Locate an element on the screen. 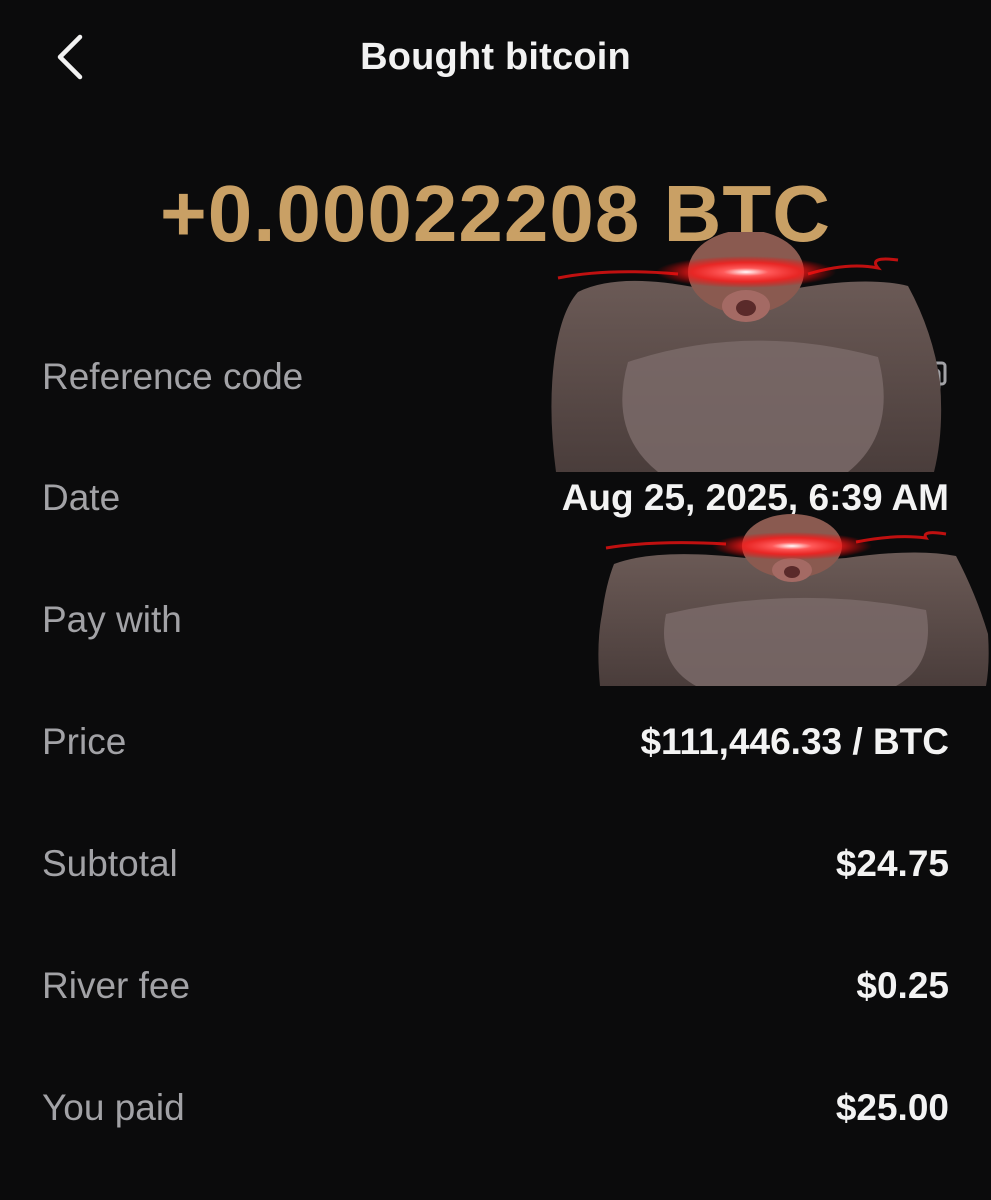 Image resolution: width=991 pixels, height=1200 pixels. btc-amount: +0.00022208 BTC is located at coordinates (495, 213).